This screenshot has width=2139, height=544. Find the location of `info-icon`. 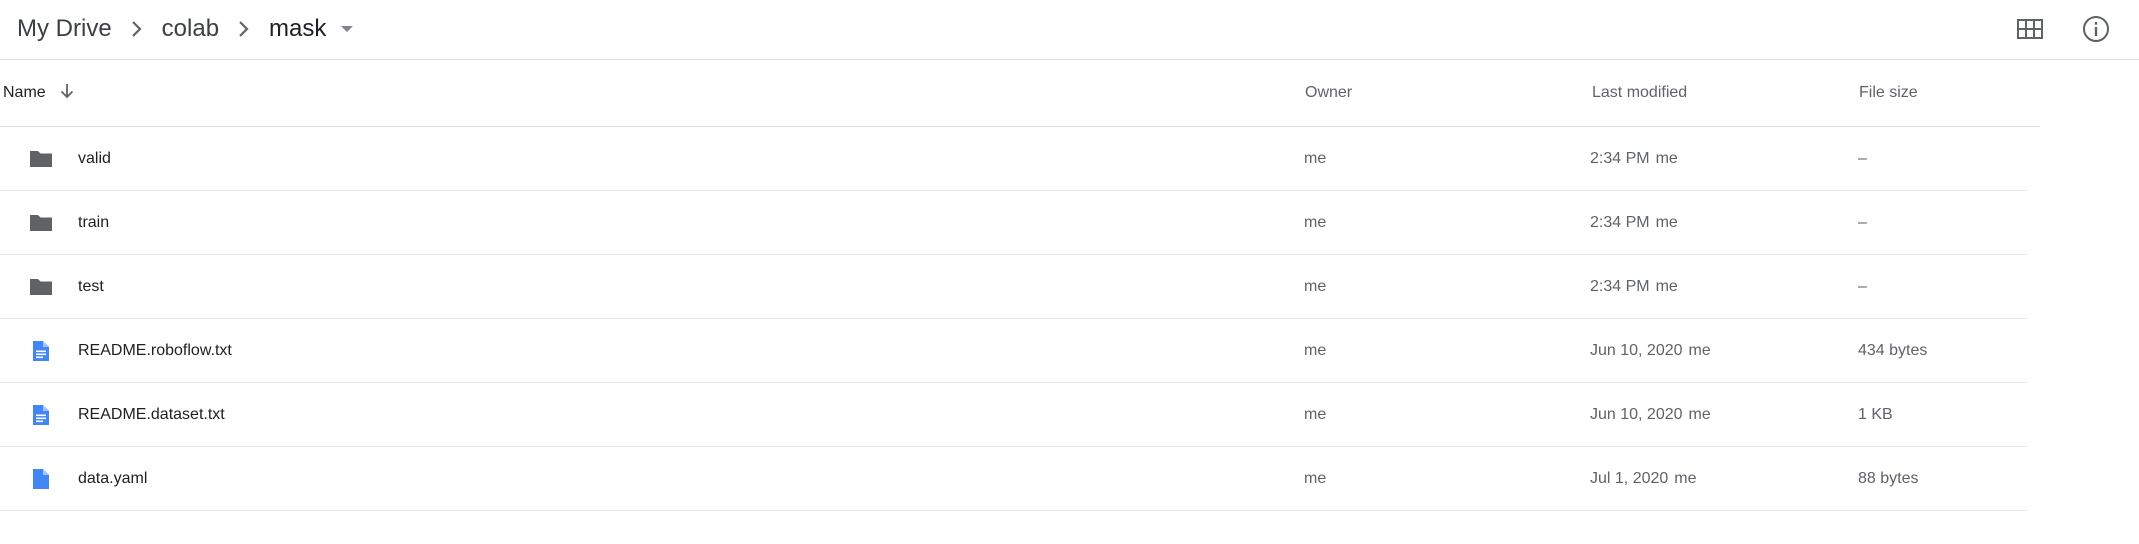

info-icon is located at coordinates (2096, 29).